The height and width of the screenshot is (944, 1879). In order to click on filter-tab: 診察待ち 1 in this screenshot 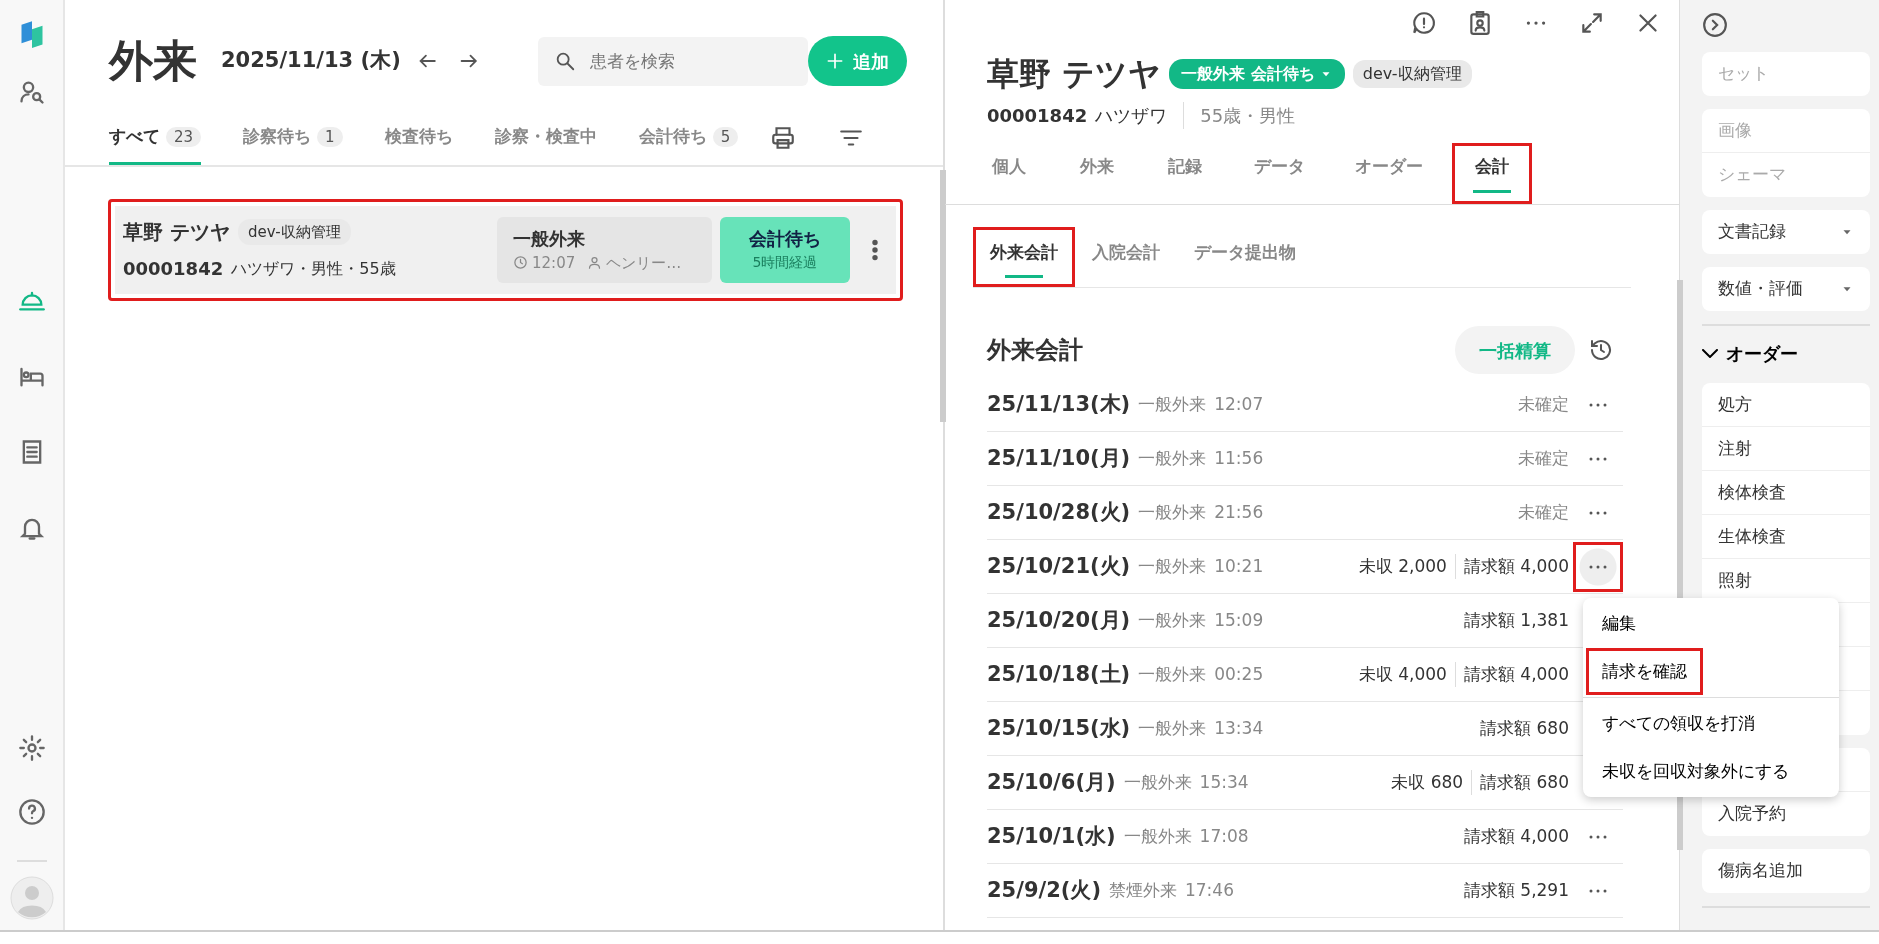, I will do `click(293, 144)`.